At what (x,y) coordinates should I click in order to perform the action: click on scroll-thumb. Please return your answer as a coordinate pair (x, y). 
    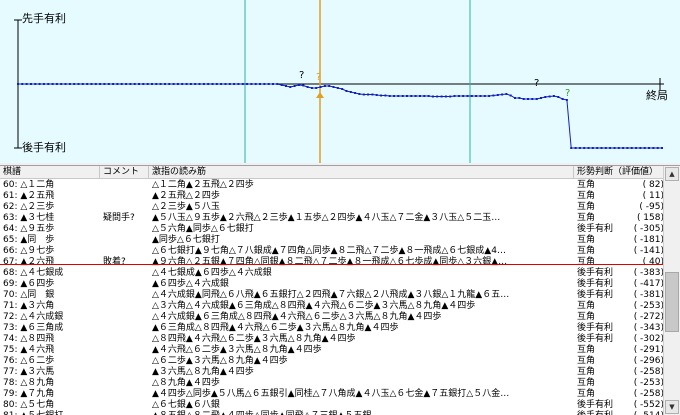
    Looking at the image, I should click on (672, 302).